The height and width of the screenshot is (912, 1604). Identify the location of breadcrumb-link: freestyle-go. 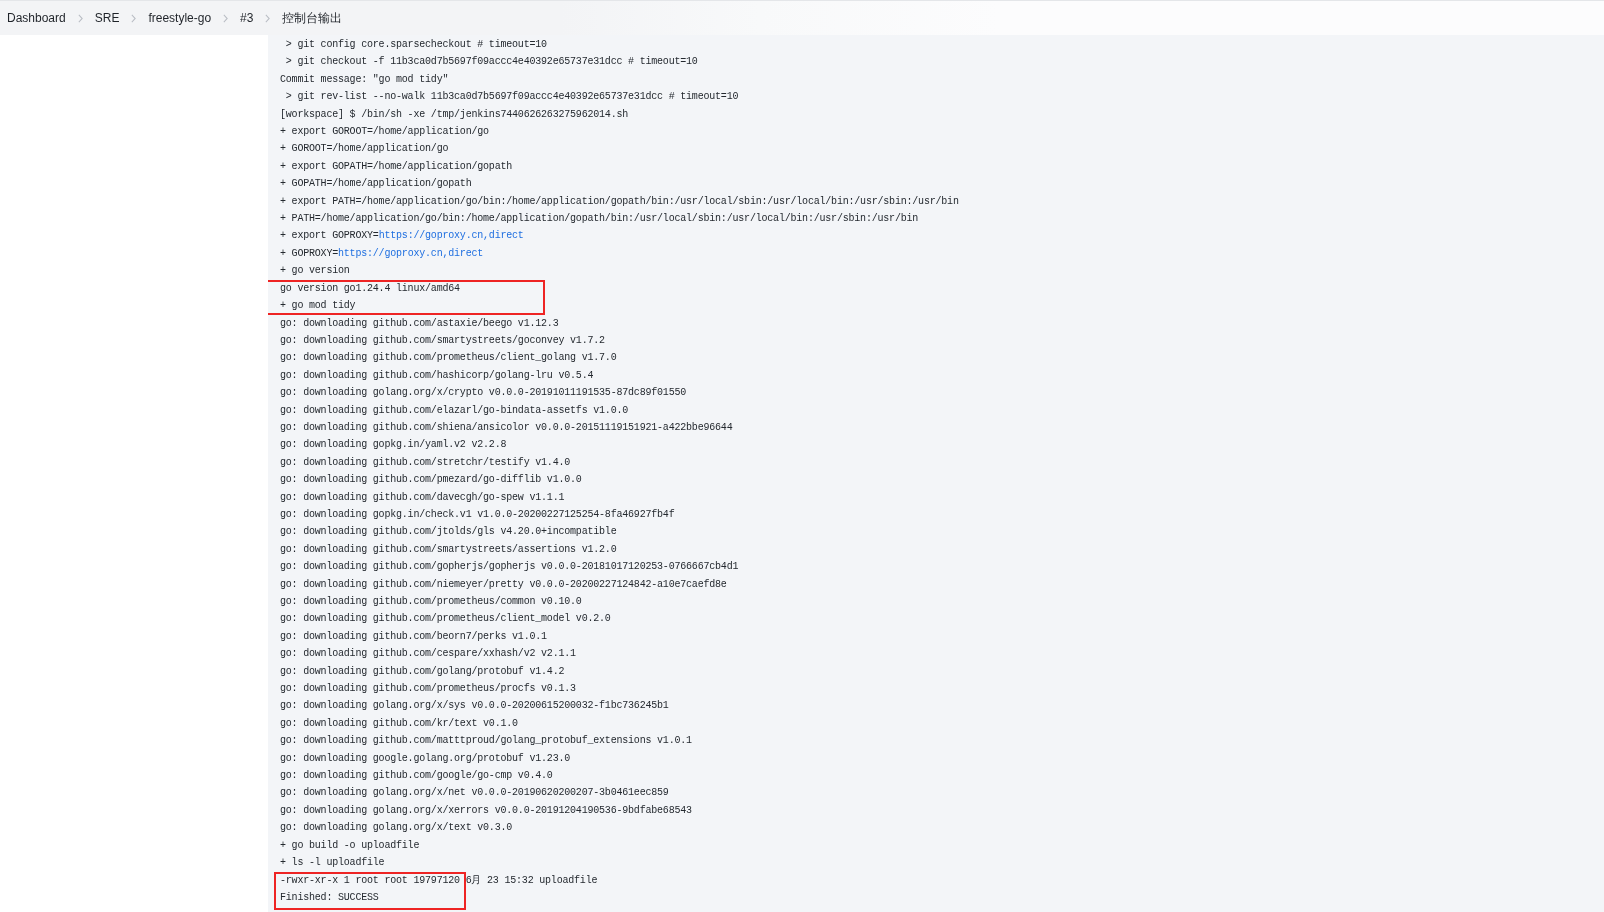
(180, 18).